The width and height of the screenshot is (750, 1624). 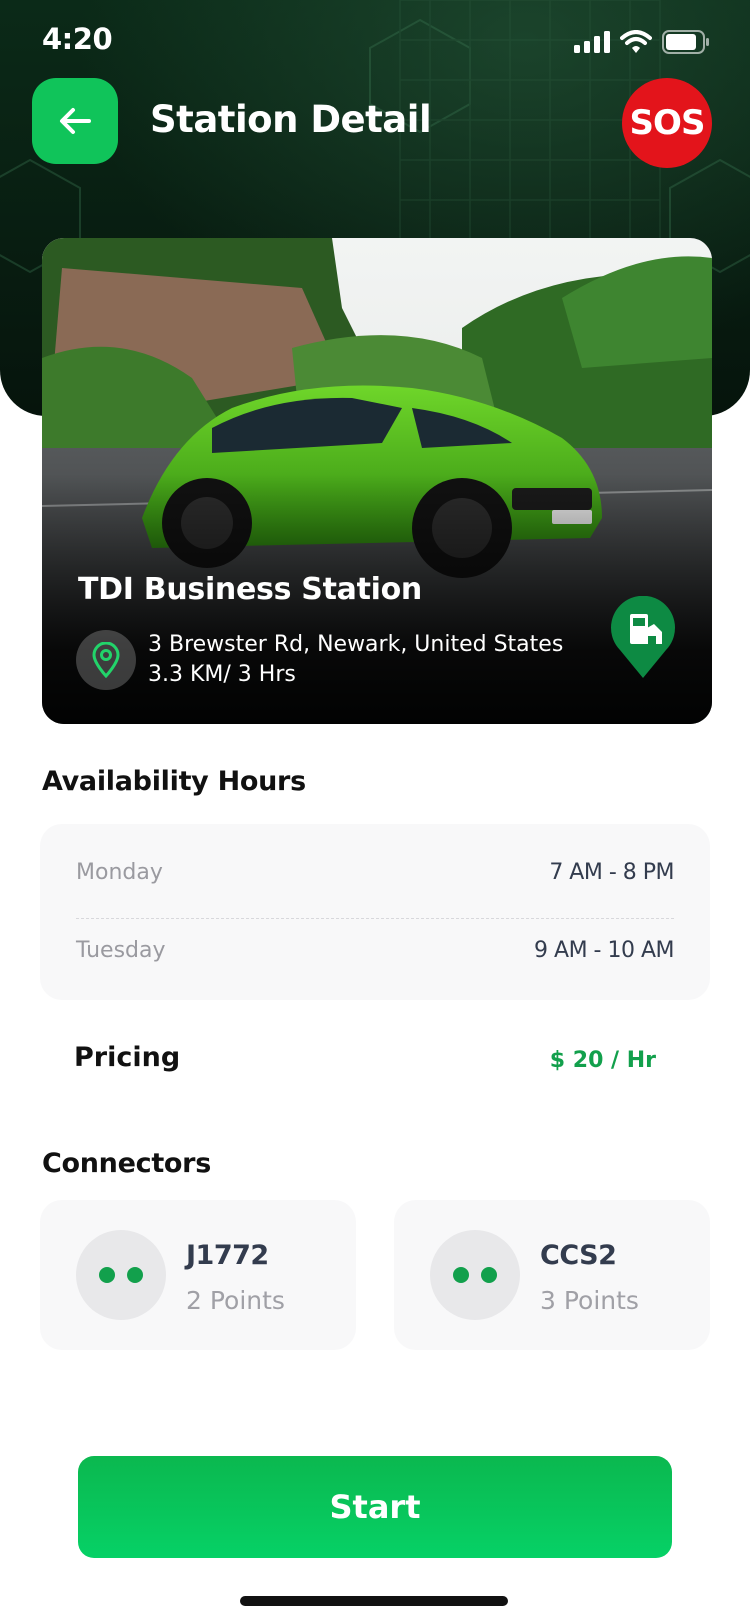 I want to click on status-icons, so click(x=642, y=42).